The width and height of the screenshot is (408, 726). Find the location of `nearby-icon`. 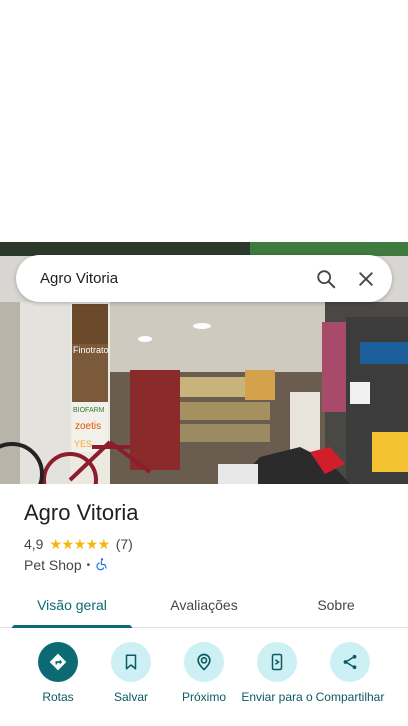

nearby-icon is located at coordinates (204, 662).